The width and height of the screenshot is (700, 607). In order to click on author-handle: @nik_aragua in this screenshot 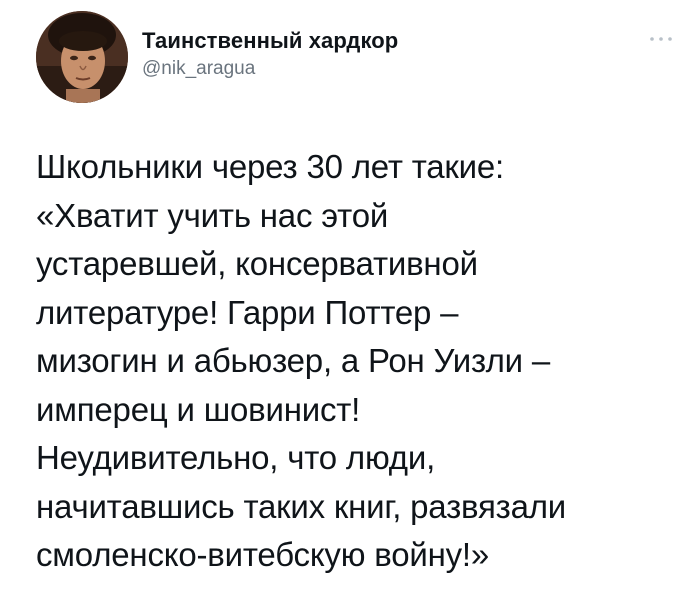, I will do `click(270, 69)`.